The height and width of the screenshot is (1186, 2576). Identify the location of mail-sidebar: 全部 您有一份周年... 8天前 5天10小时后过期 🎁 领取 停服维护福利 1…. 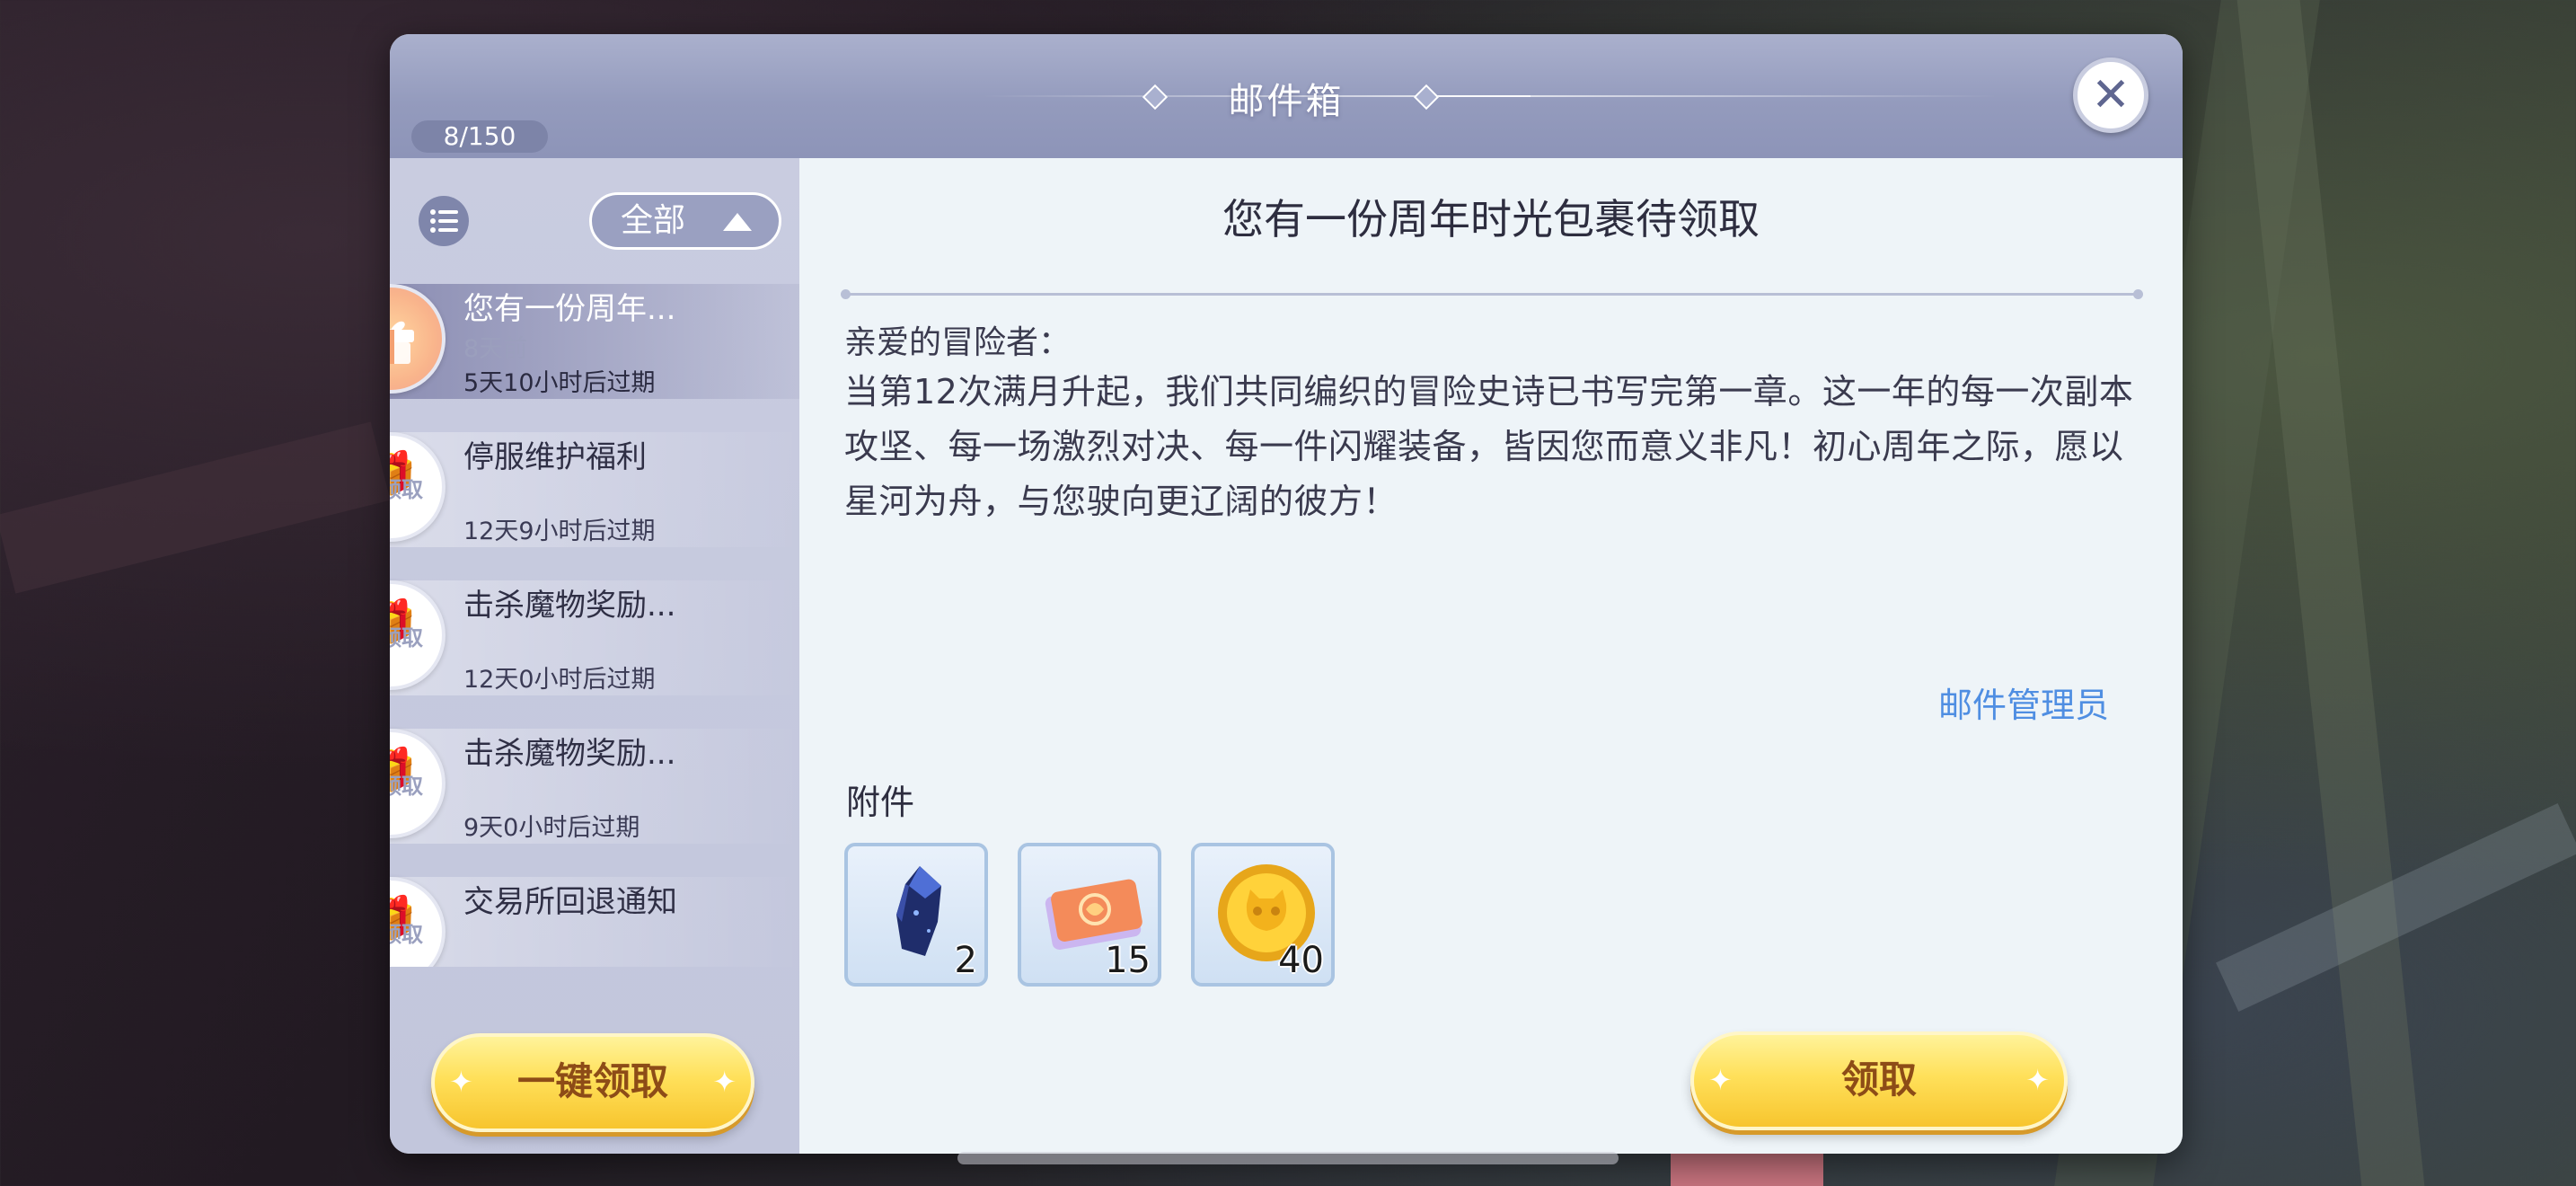
(595, 656).